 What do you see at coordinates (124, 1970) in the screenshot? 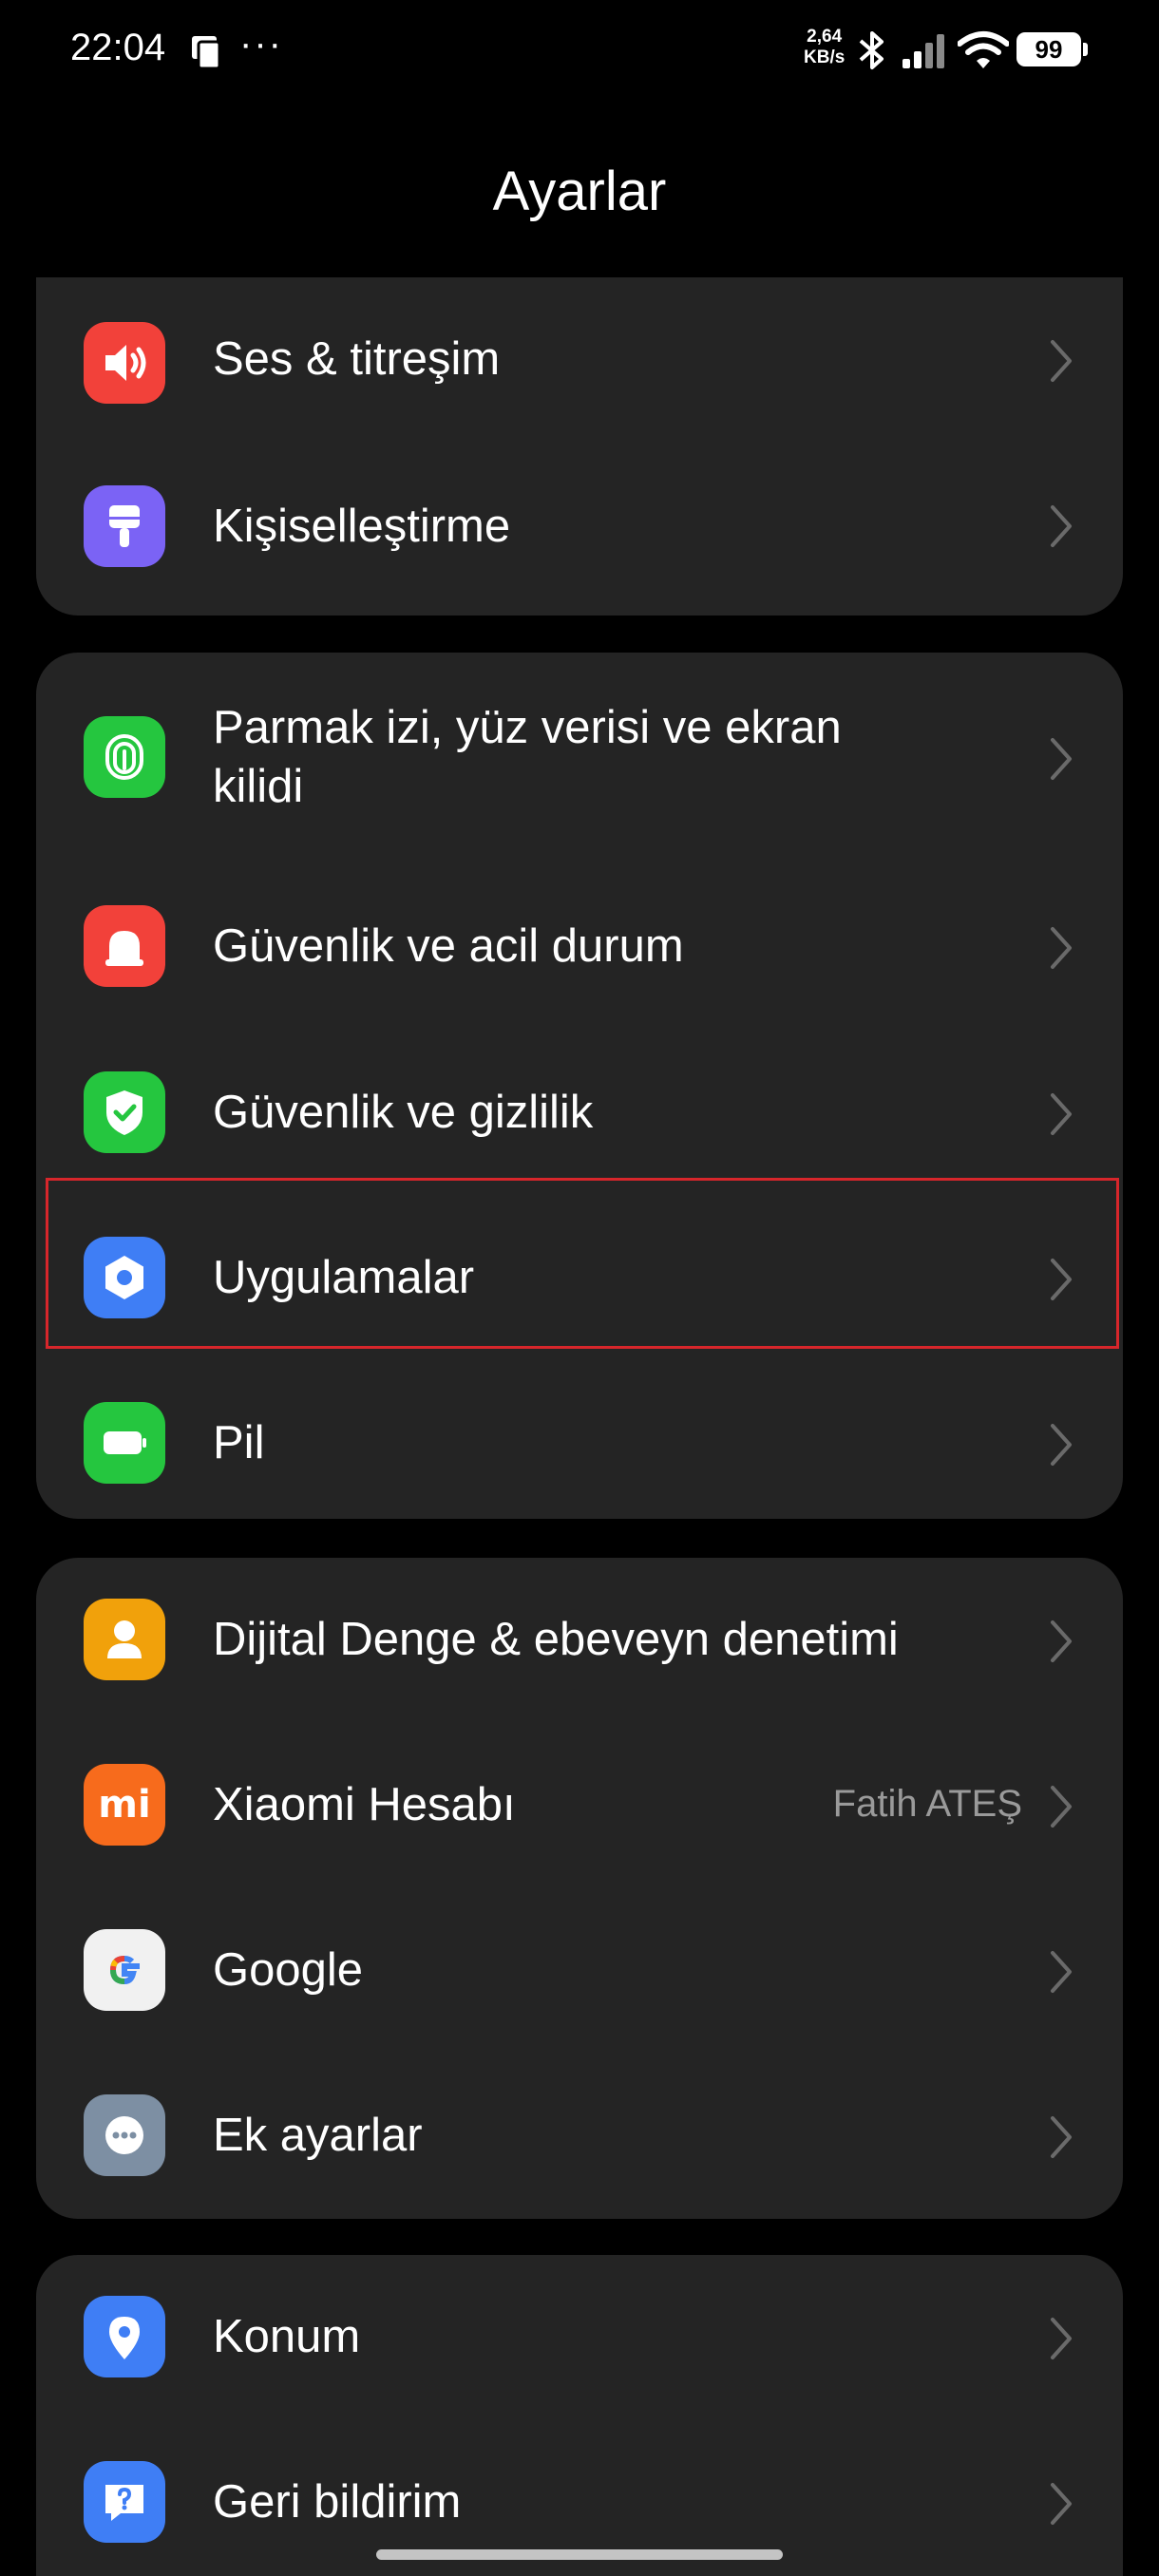
I see `google-icon` at bounding box center [124, 1970].